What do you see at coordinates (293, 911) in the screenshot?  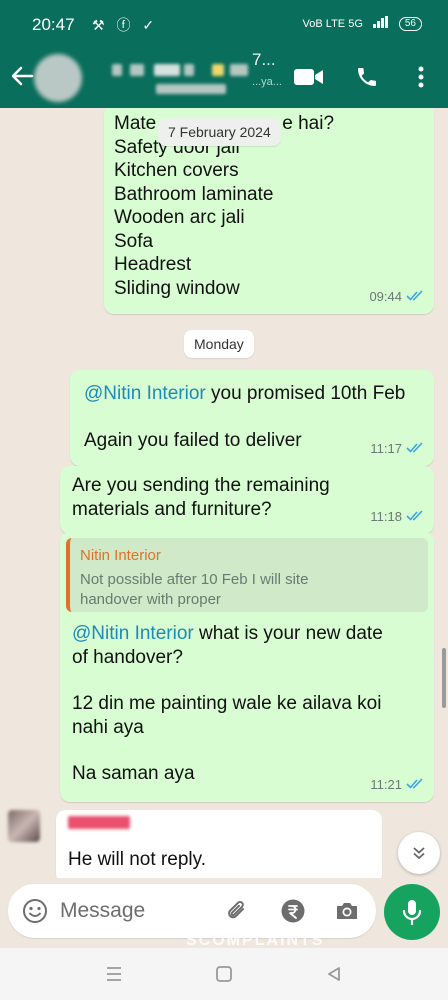 I see `rupee-icon` at bounding box center [293, 911].